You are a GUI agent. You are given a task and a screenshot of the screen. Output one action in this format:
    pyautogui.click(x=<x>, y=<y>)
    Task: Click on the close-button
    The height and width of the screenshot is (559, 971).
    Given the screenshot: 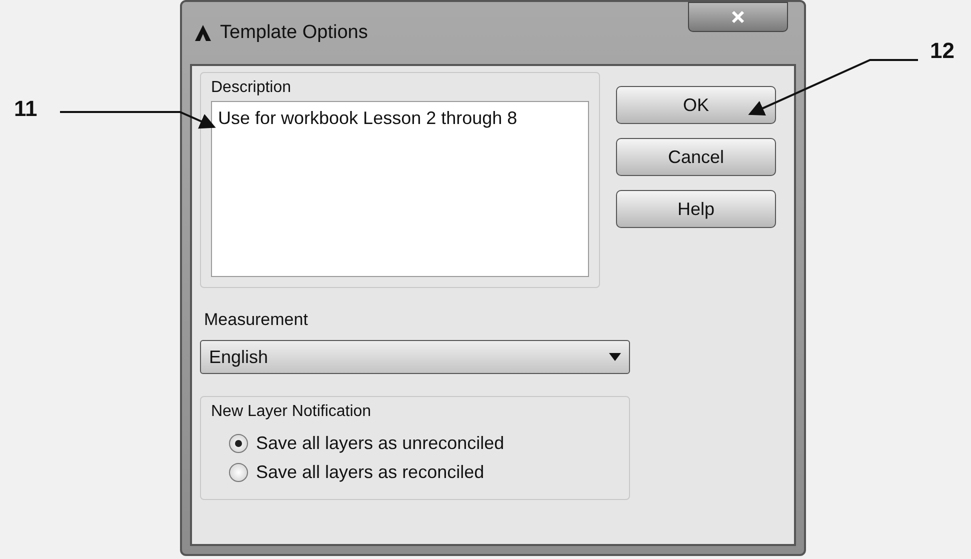 What is the action you would take?
    pyautogui.click(x=738, y=17)
    